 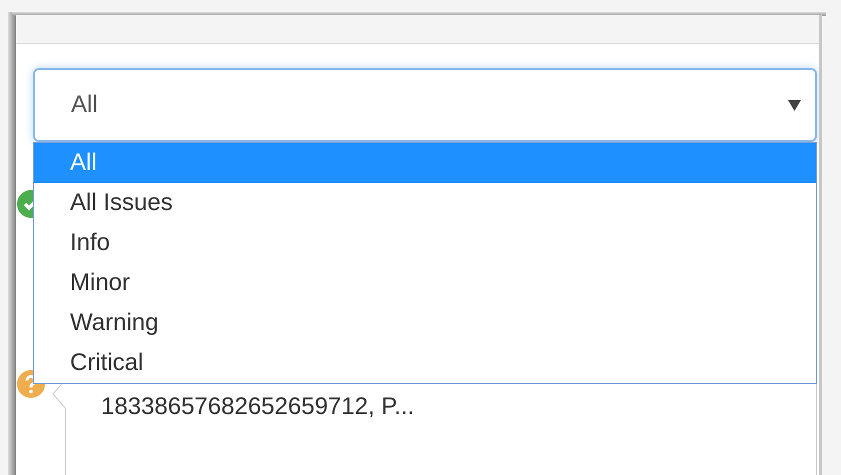 What do you see at coordinates (425, 323) in the screenshot?
I see `dropdown-option: Warning` at bounding box center [425, 323].